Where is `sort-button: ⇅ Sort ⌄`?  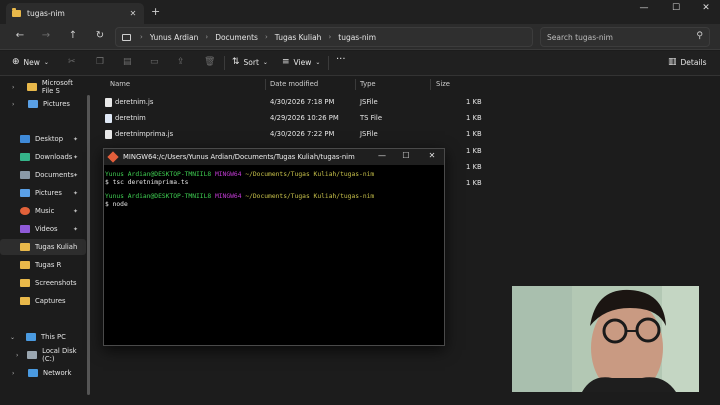
sort-button: ⇅ Sort ⌄ is located at coordinates (250, 62).